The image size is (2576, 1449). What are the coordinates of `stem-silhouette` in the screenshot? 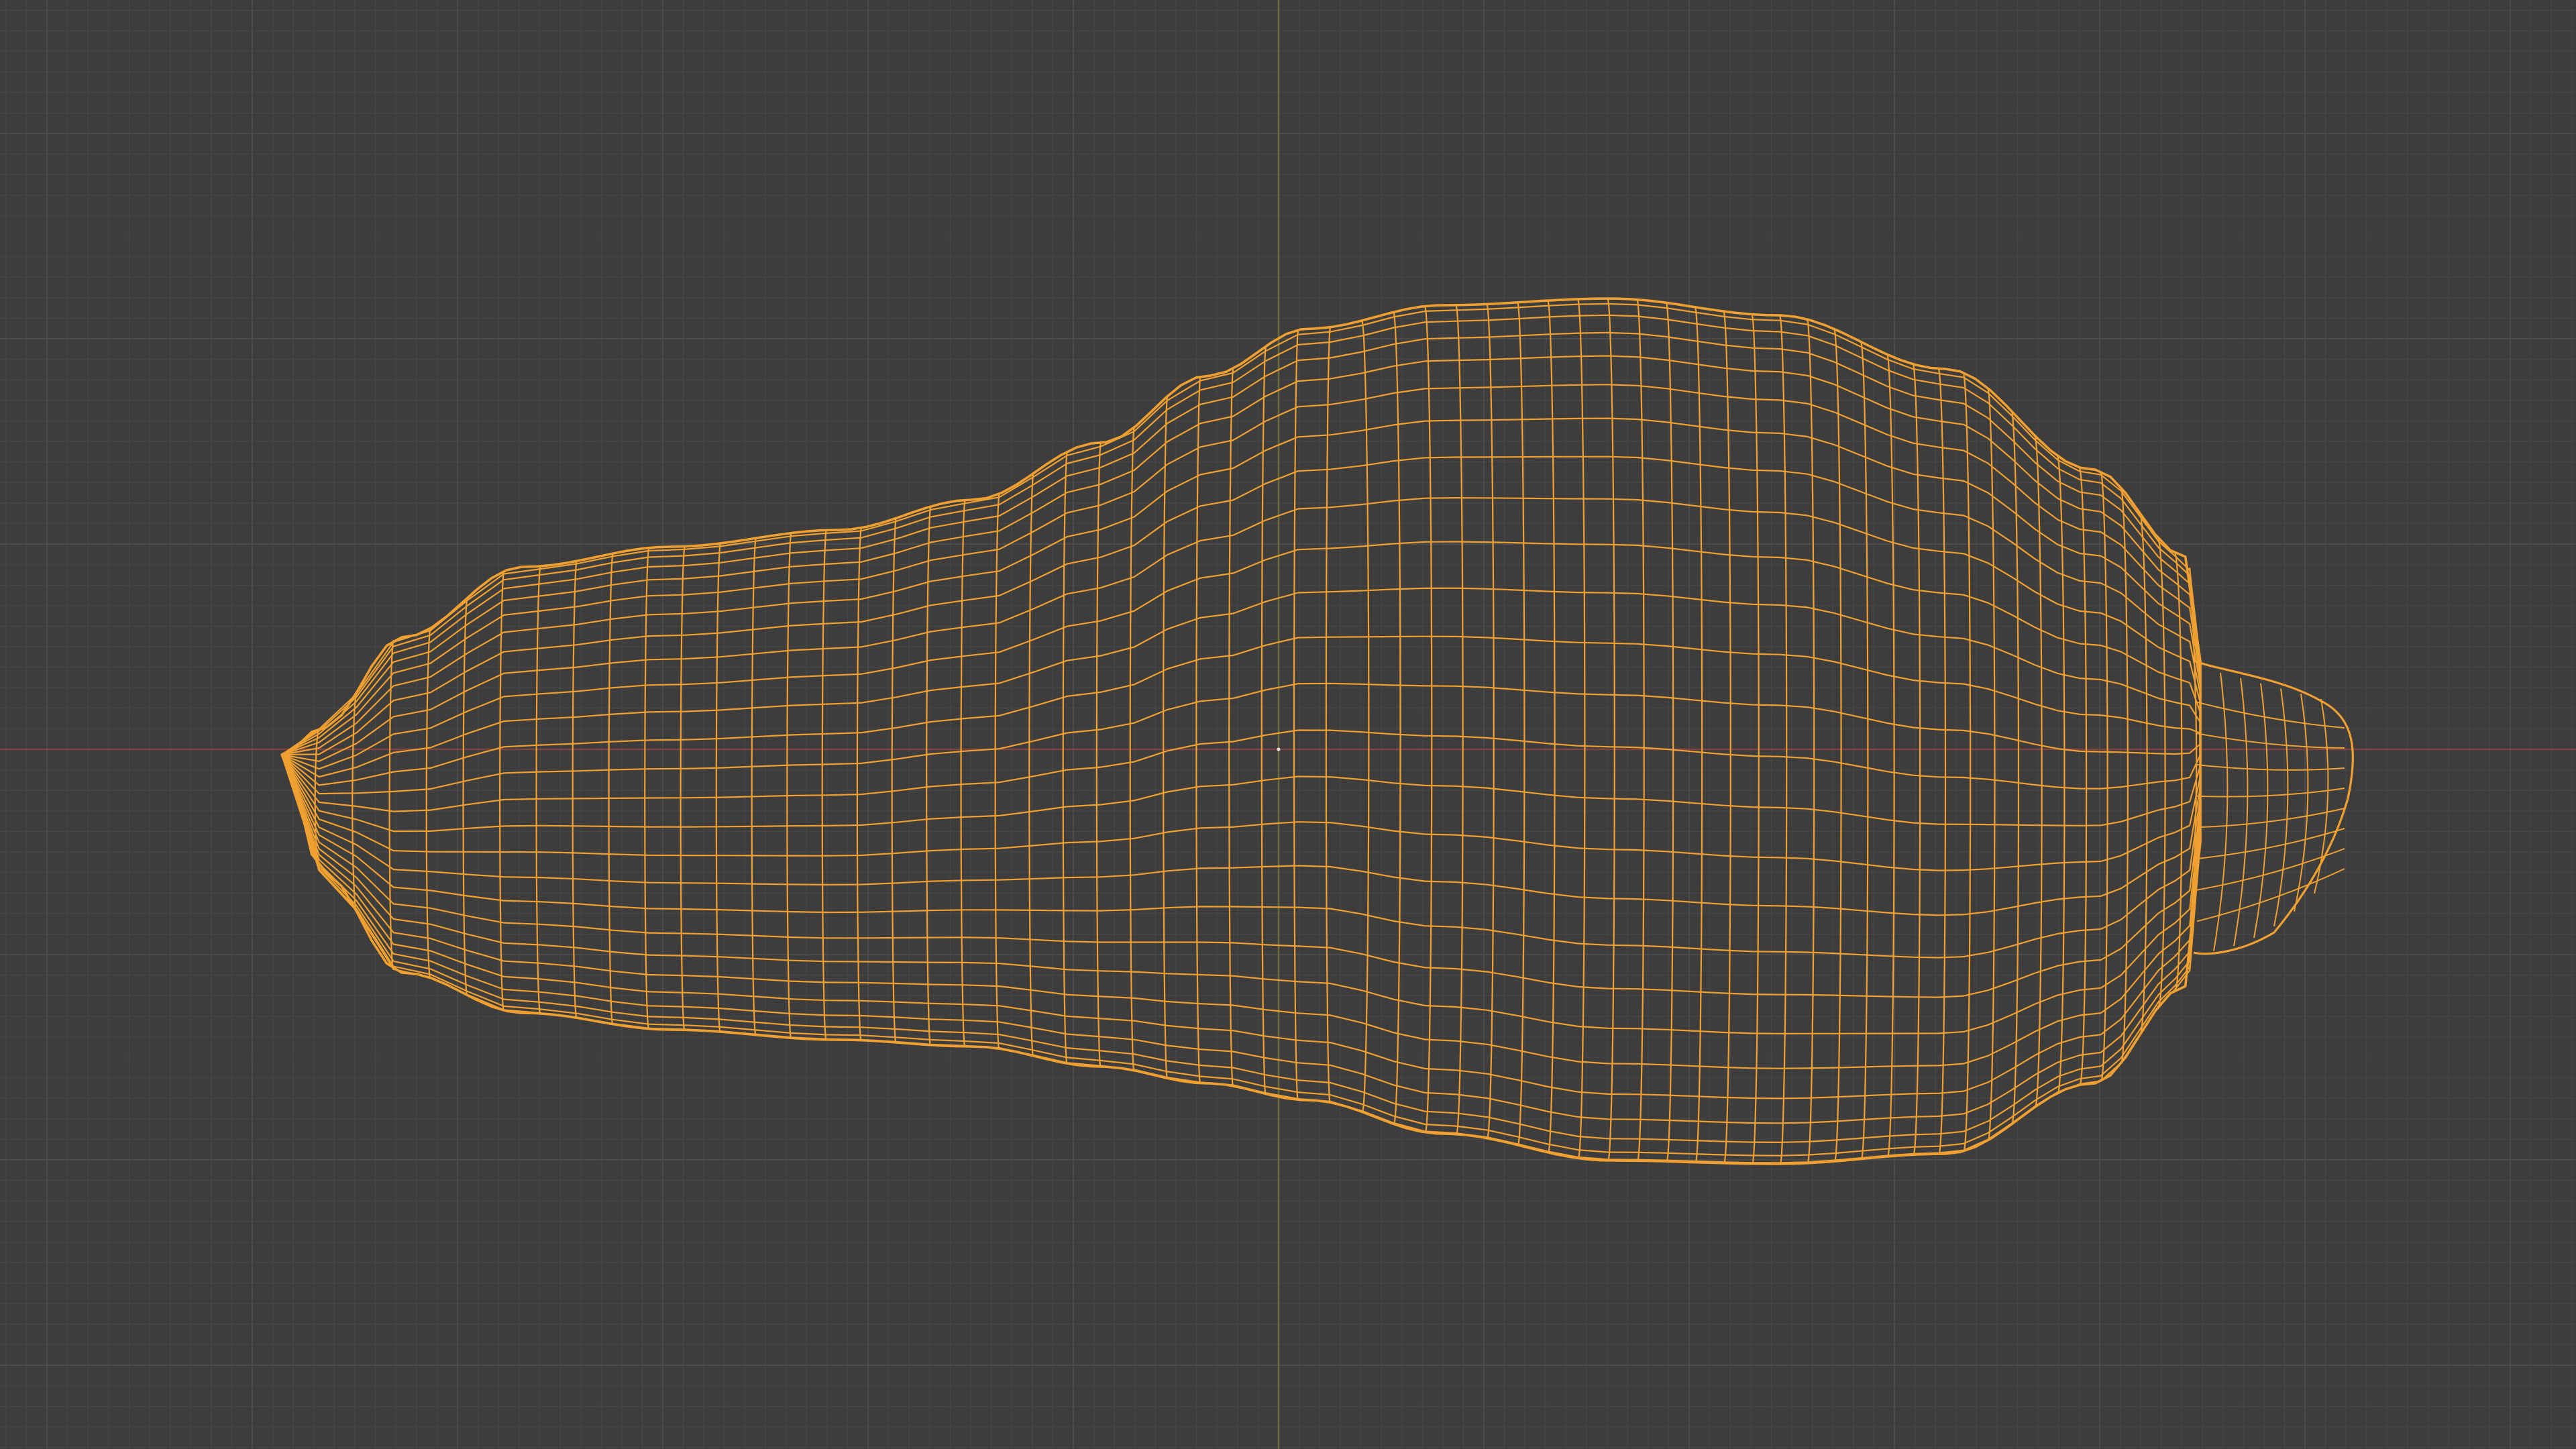 It's located at (2273, 807).